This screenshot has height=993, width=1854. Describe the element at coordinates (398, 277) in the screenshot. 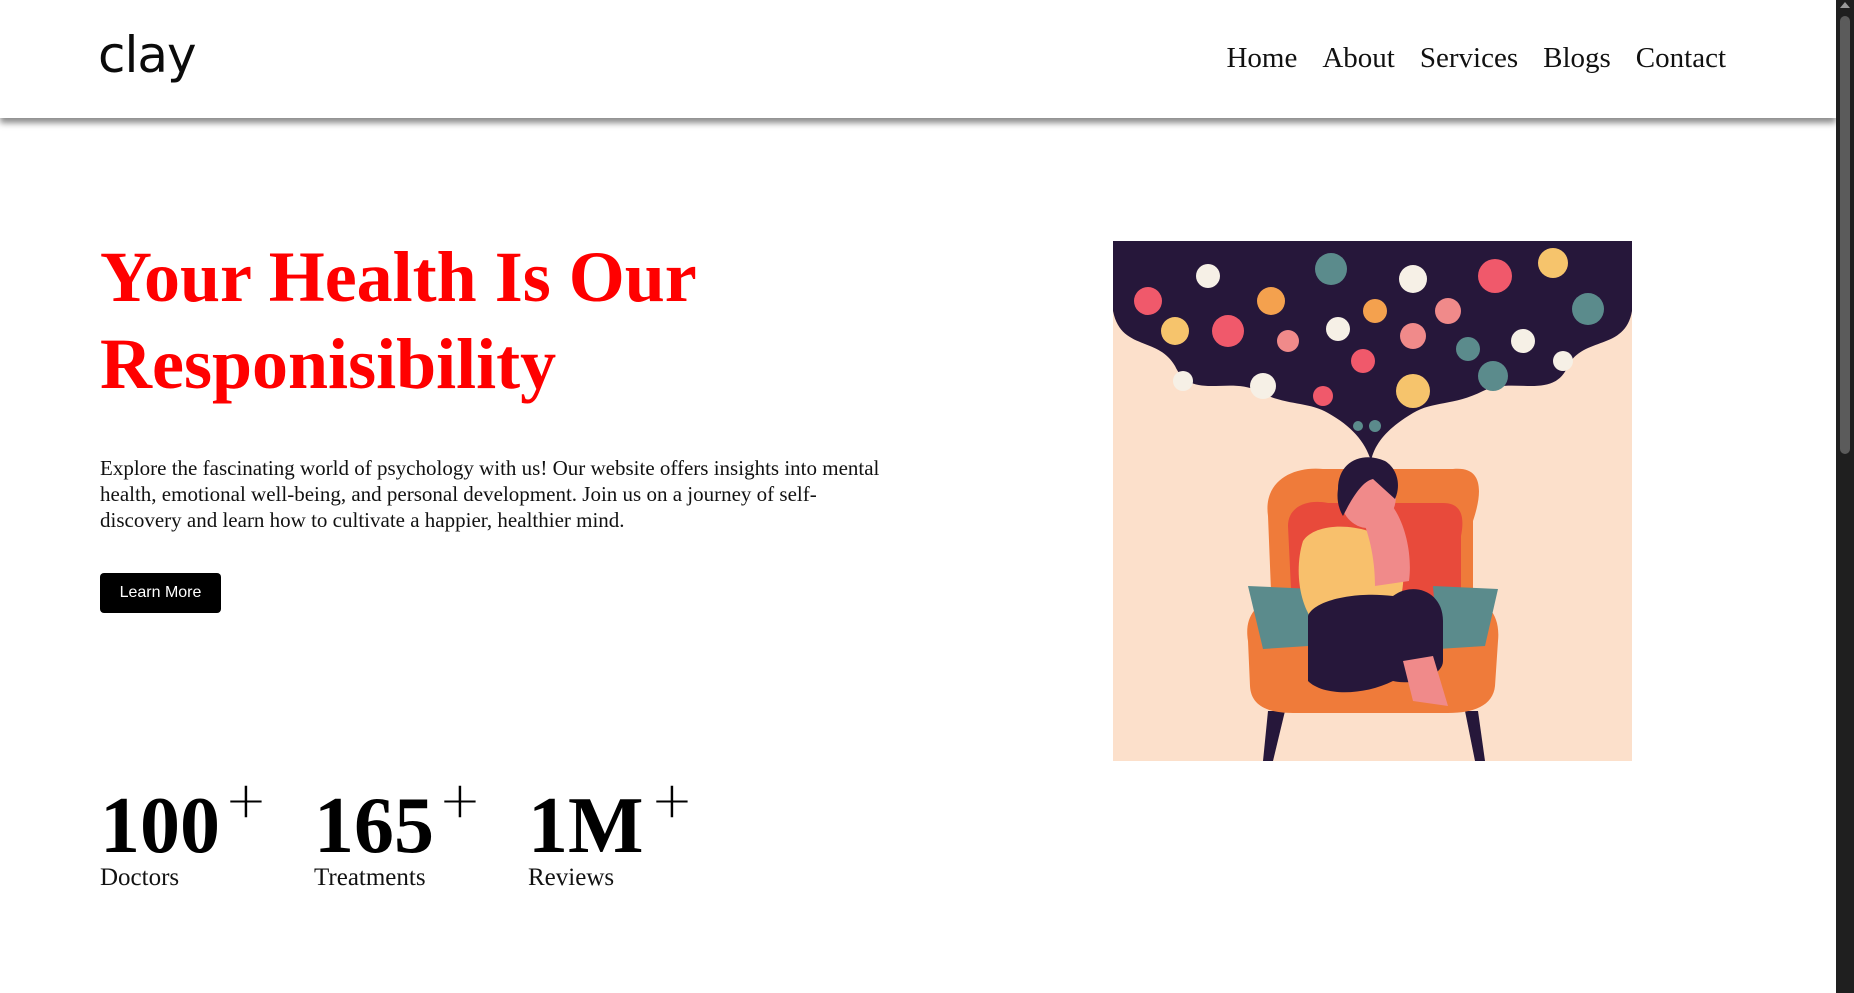

I see `hero-title-line-1: Your Health Is Our` at that location.